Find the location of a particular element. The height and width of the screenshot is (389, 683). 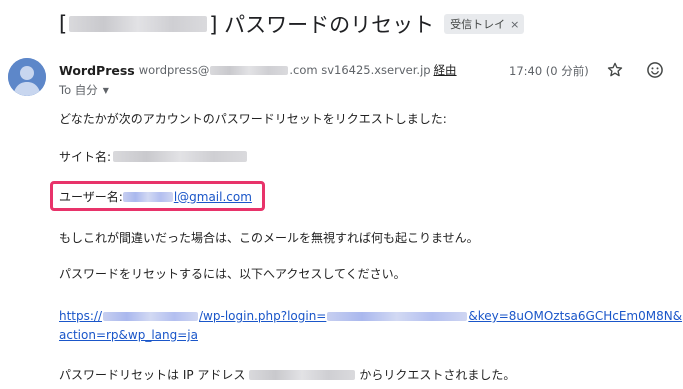

redacted-host is located at coordinates (151, 316).